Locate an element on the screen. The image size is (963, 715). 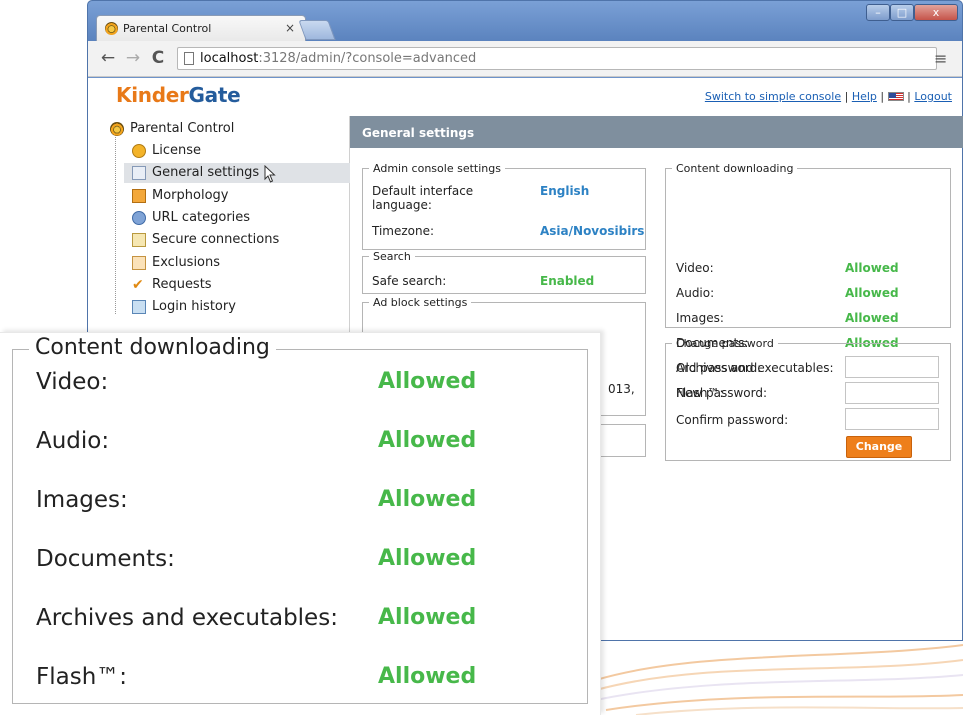
content-row-label: Images: is located at coordinates (700, 318).